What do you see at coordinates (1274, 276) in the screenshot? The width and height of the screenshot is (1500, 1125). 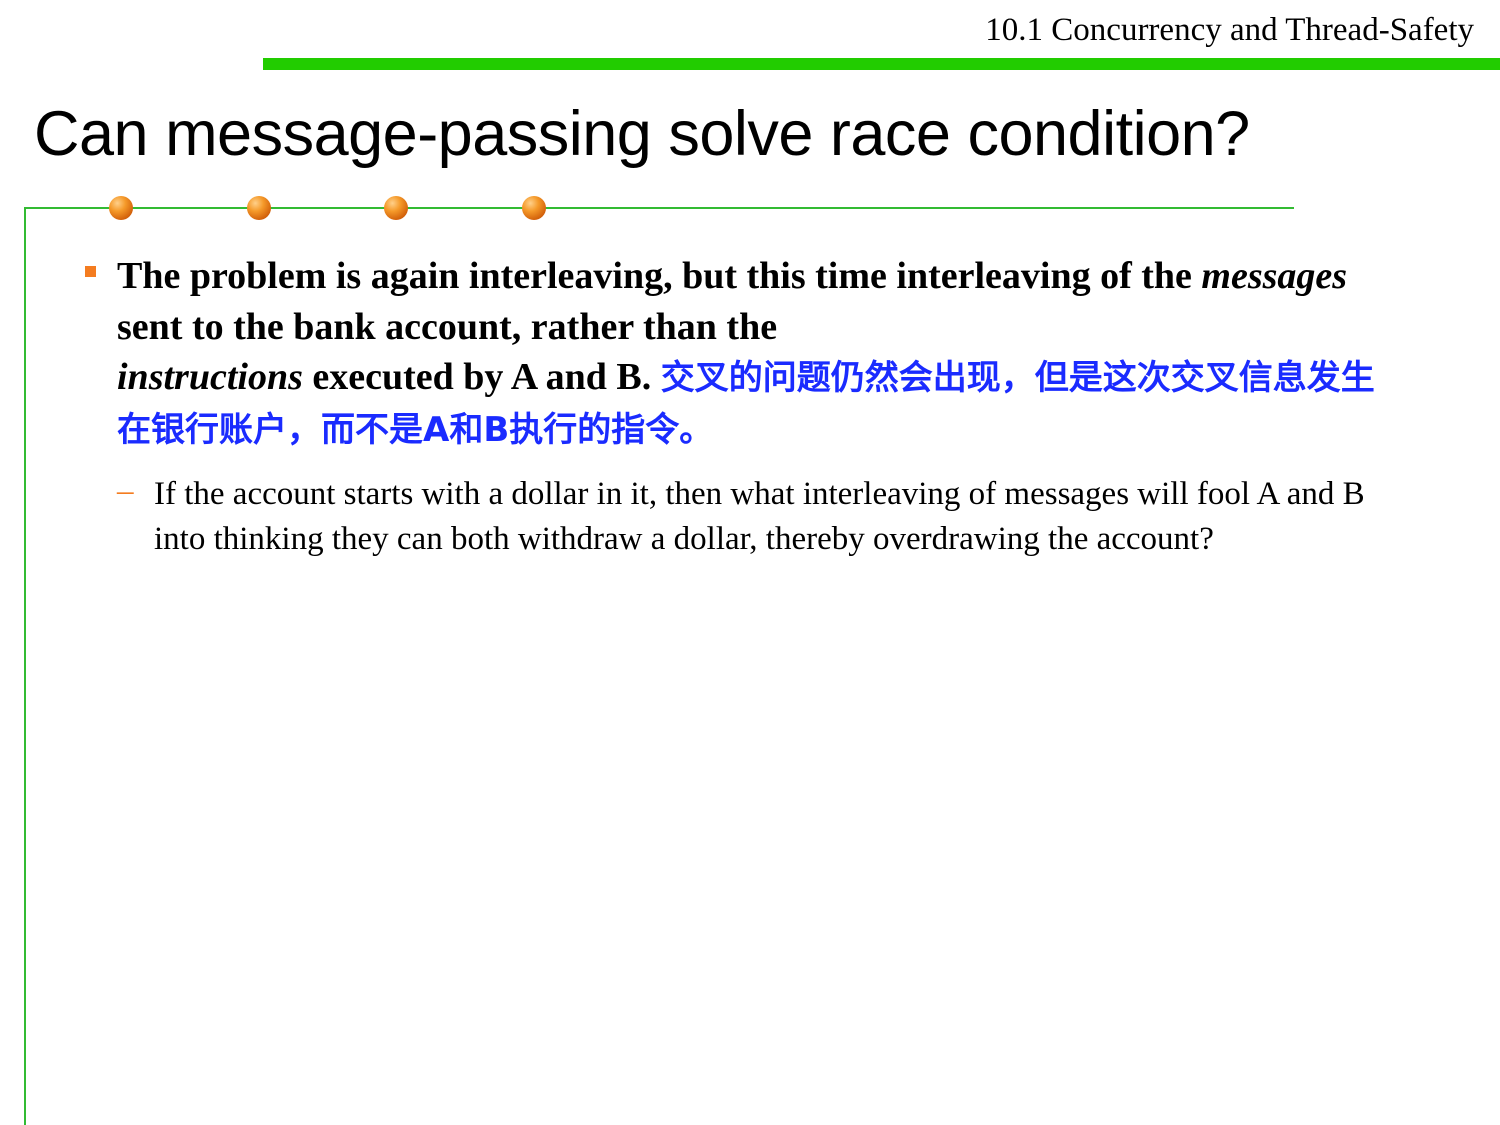 I see `bullet-emphasis-messages: messages` at bounding box center [1274, 276].